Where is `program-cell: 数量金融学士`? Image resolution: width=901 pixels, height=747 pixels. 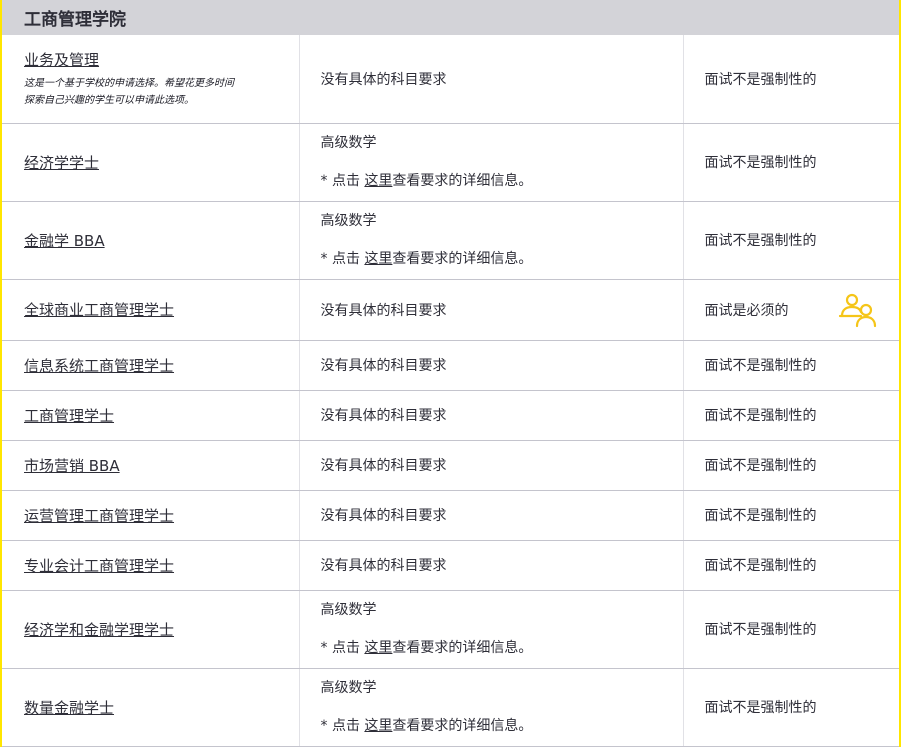
program-cell: 数量金融学士 is located at coordinates (150, 707).